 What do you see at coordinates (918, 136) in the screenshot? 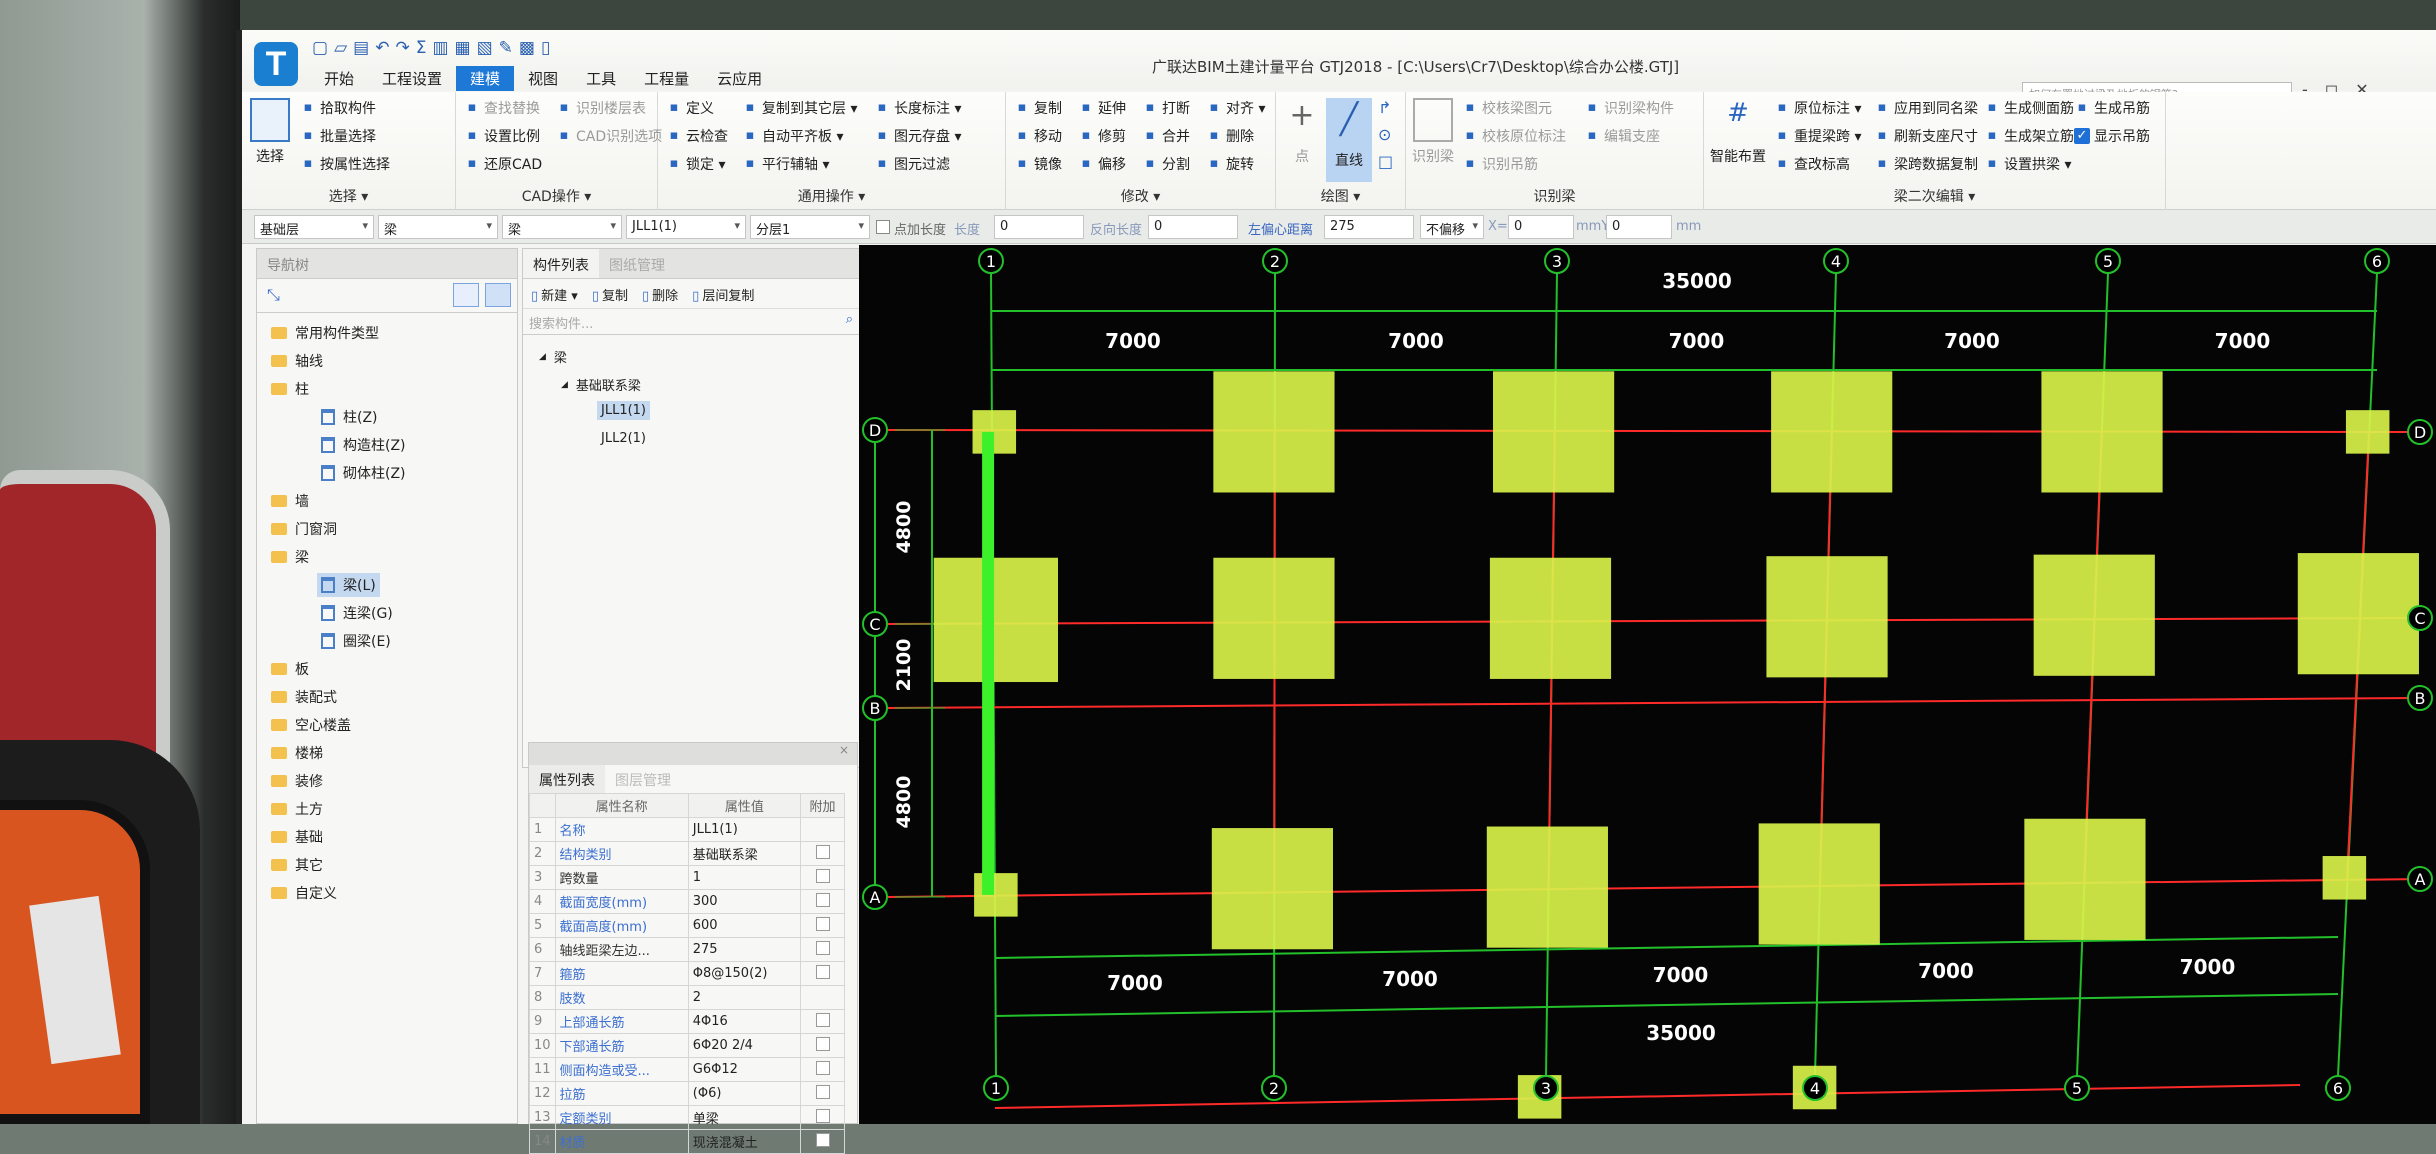
I see `ribbon-item: ▪ 图元存盘 ▾` at bounding box center [918, 136].